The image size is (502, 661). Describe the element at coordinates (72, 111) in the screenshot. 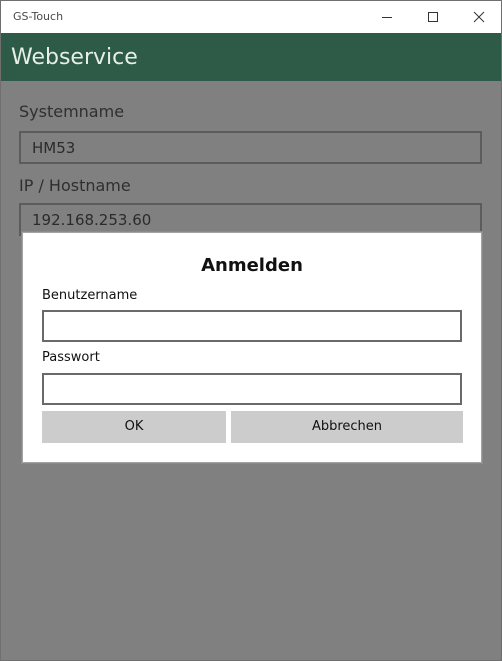

I see `systemname-label: Systemname` at that location.